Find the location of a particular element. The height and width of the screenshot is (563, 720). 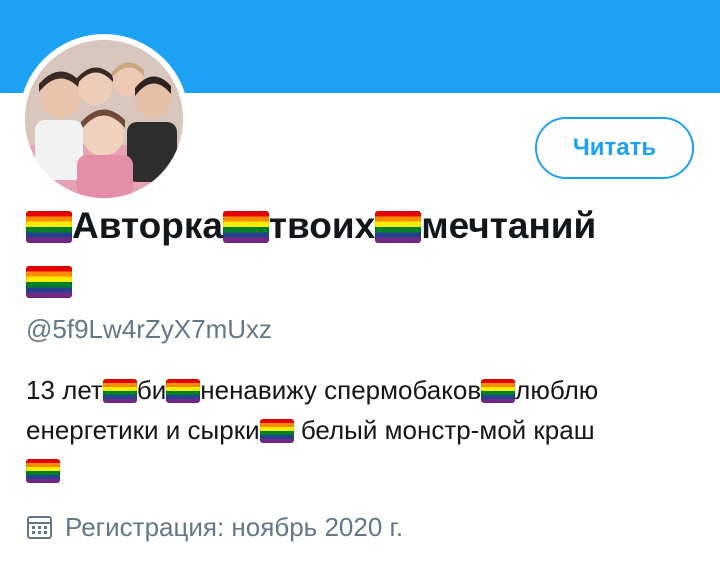

display-name-part-3: мечтаний is located at coordinates (509, 225).